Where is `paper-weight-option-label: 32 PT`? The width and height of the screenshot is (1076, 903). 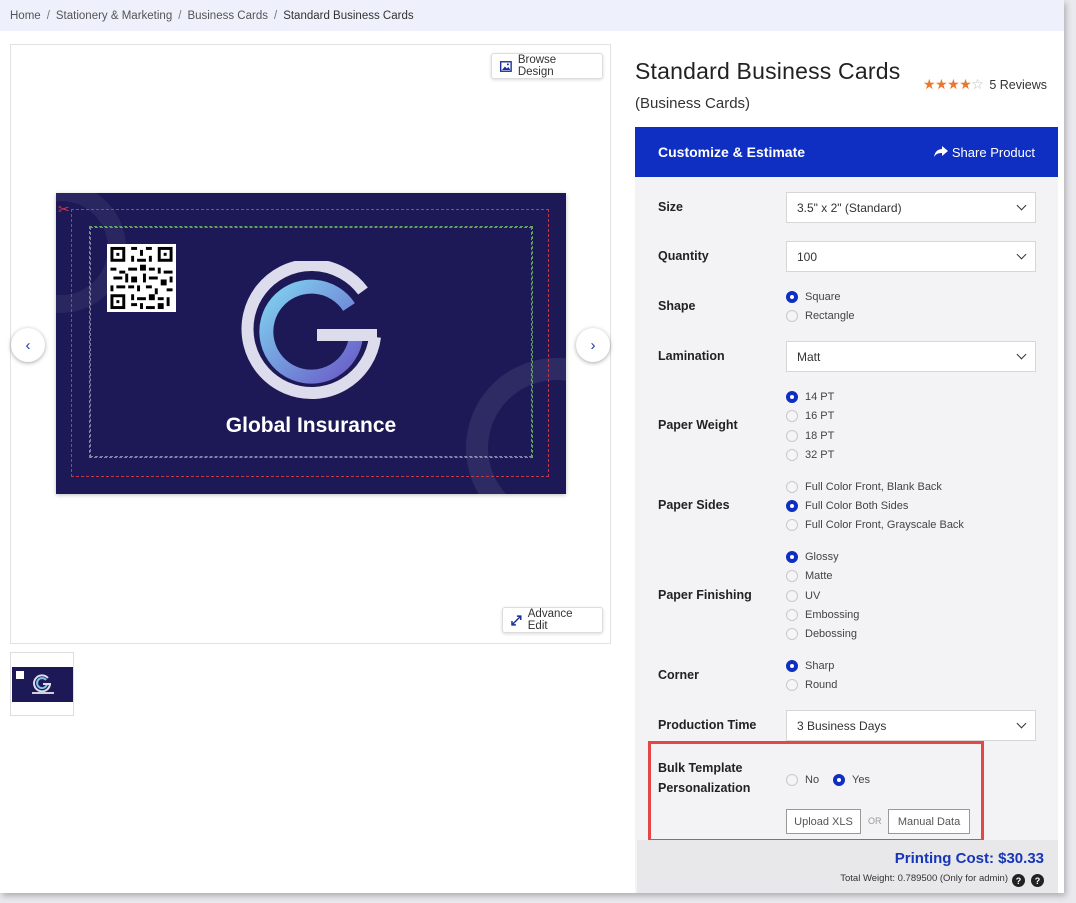 paper-weight-option-label: 32 PT is located at coordinates (820, 455).